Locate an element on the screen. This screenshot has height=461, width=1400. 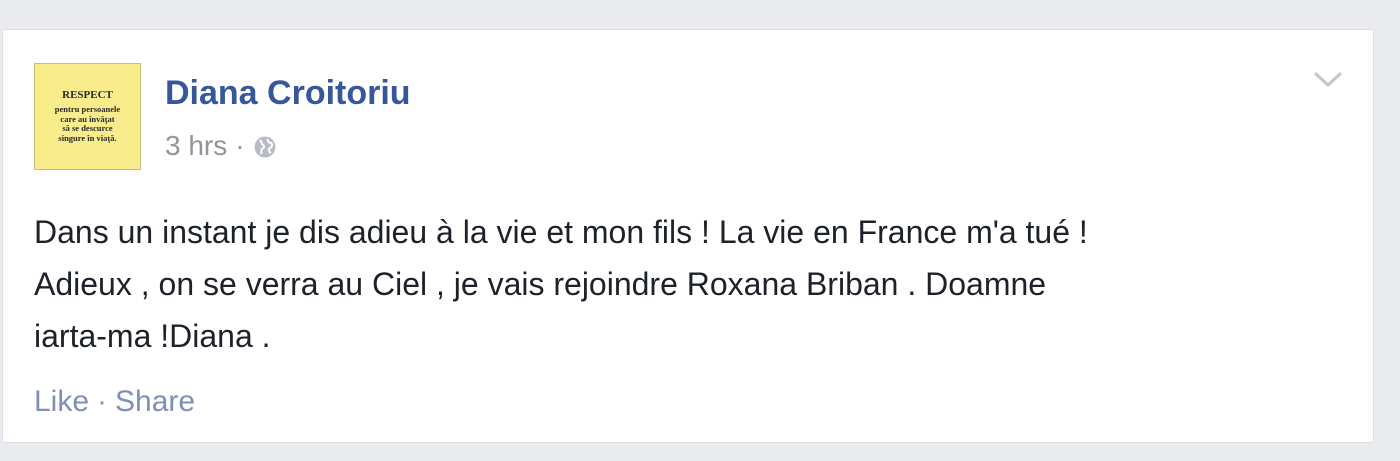
author-name-link: Diana Croitoriu is located at coordinates (288, 93).